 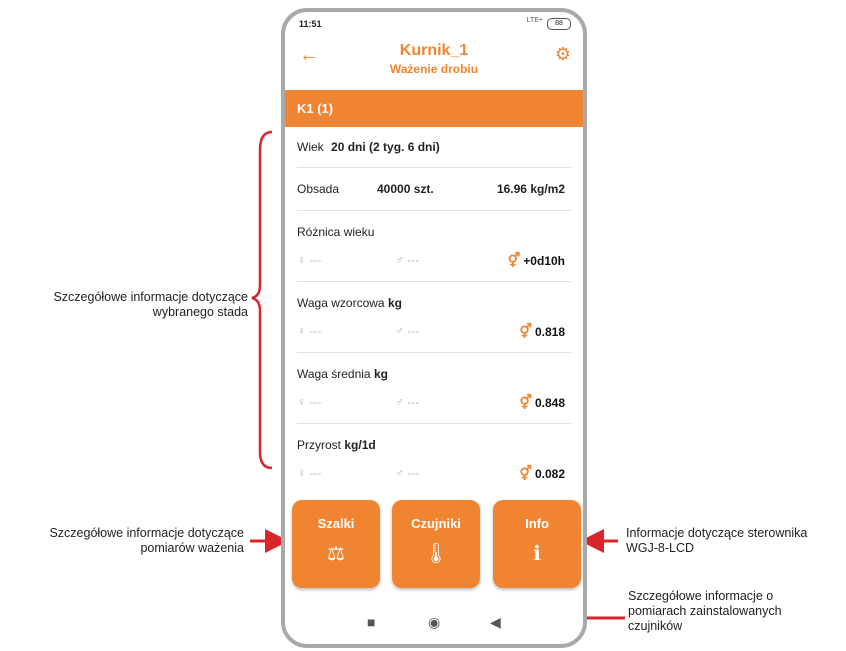 What do you see at coordinates (436, 523) in the screenshot?
I see `sensors-button-label: Czujniki` at bounding box center [436, 523].